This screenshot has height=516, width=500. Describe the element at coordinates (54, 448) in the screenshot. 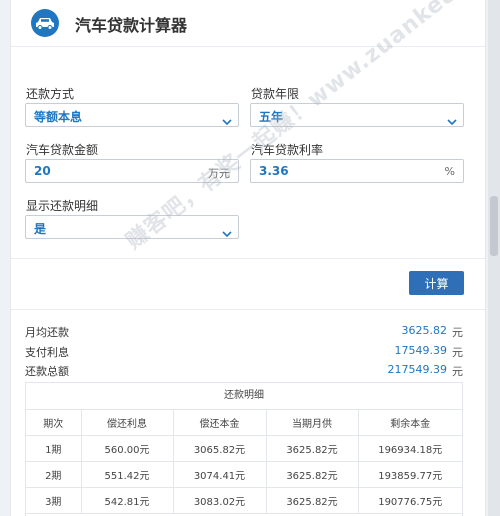

I see `table-cell: 1期` at that location.